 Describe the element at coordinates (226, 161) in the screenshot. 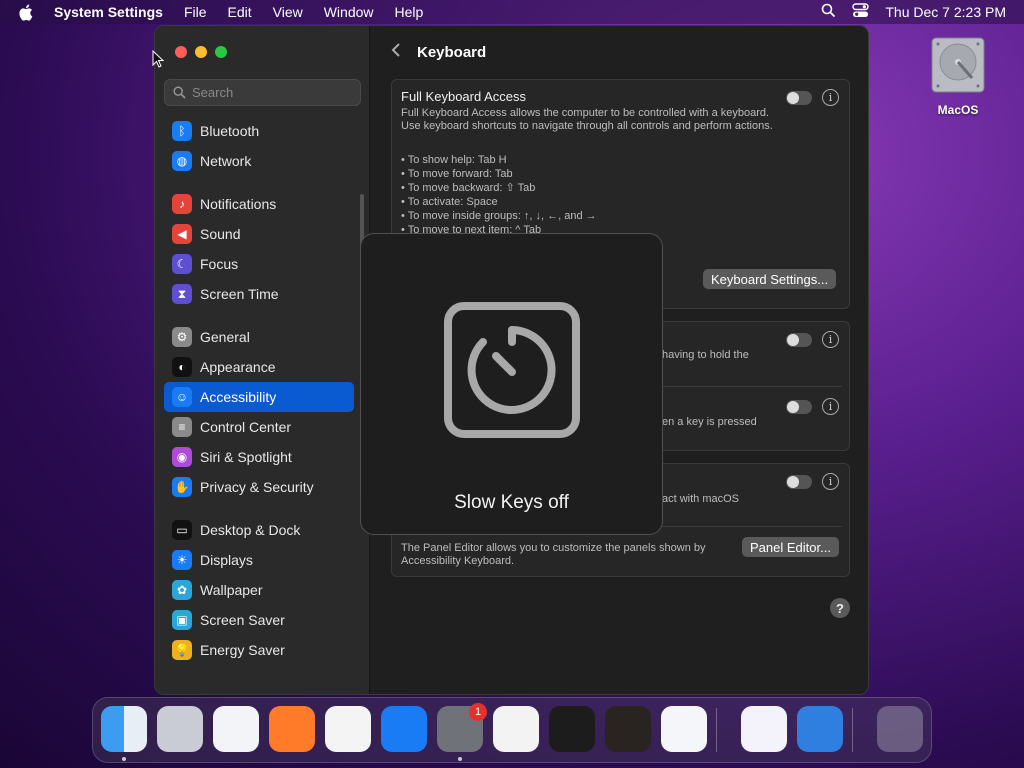

I see `sidebar-item-label: Network` at that location.